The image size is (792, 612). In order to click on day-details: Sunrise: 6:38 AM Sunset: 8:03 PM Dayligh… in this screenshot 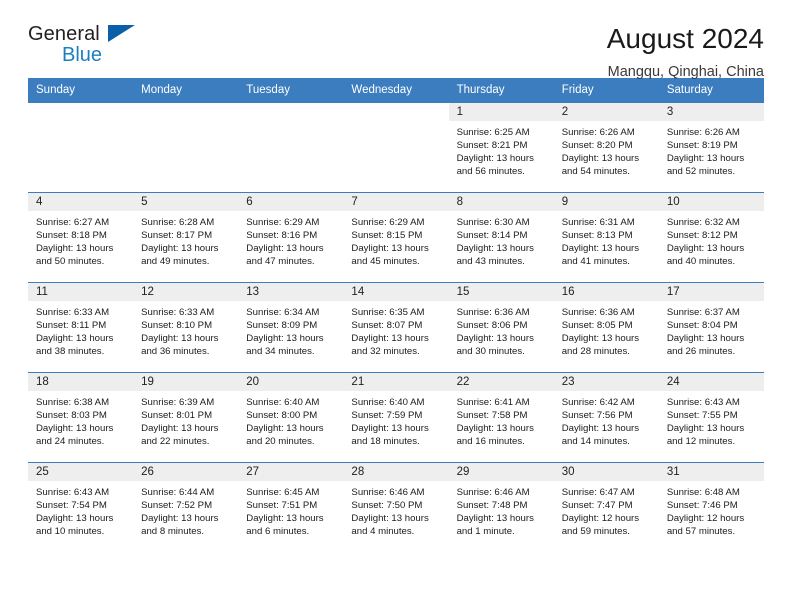, I will do `click(80, 419)`.